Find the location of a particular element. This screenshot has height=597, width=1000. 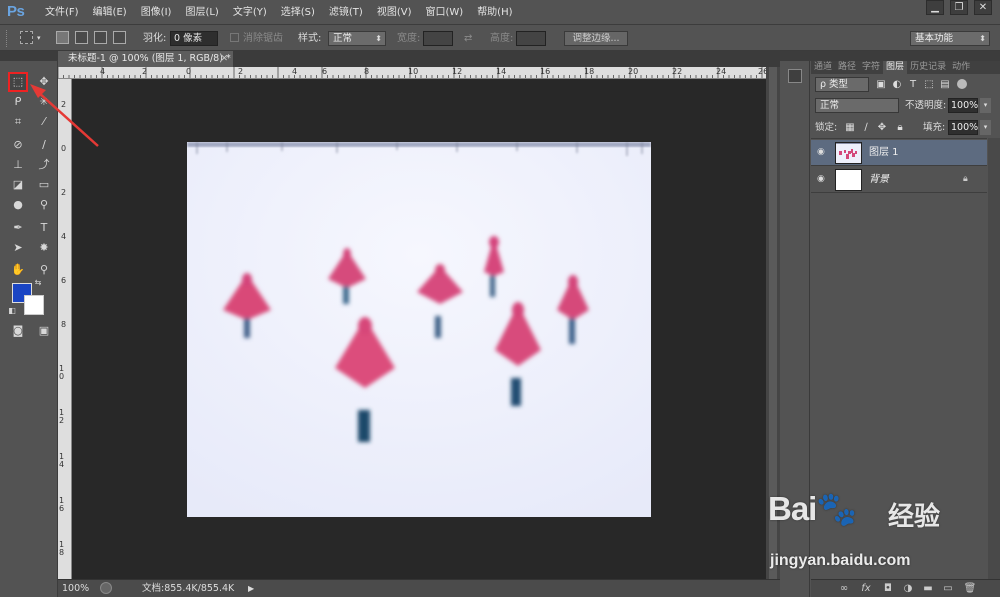

custom-shape-tool: ✸ is located at coordinates (44, 248).